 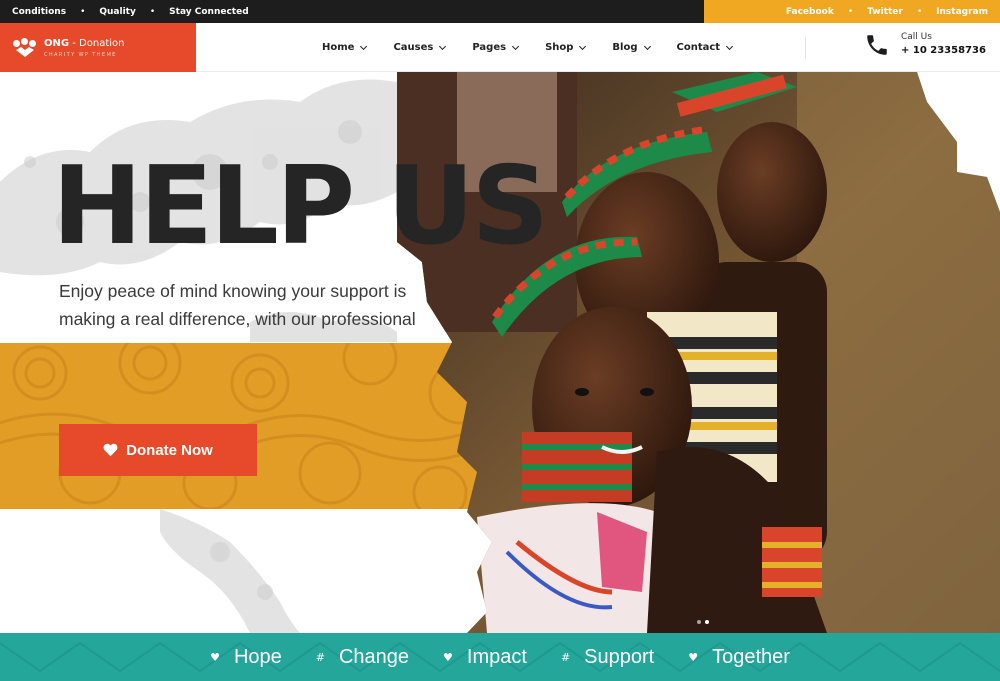 What do you see at coordinates (943, 51) in the screenshot?
I see `phone-number: + 10 23358736` at bounding box center [943, 51].